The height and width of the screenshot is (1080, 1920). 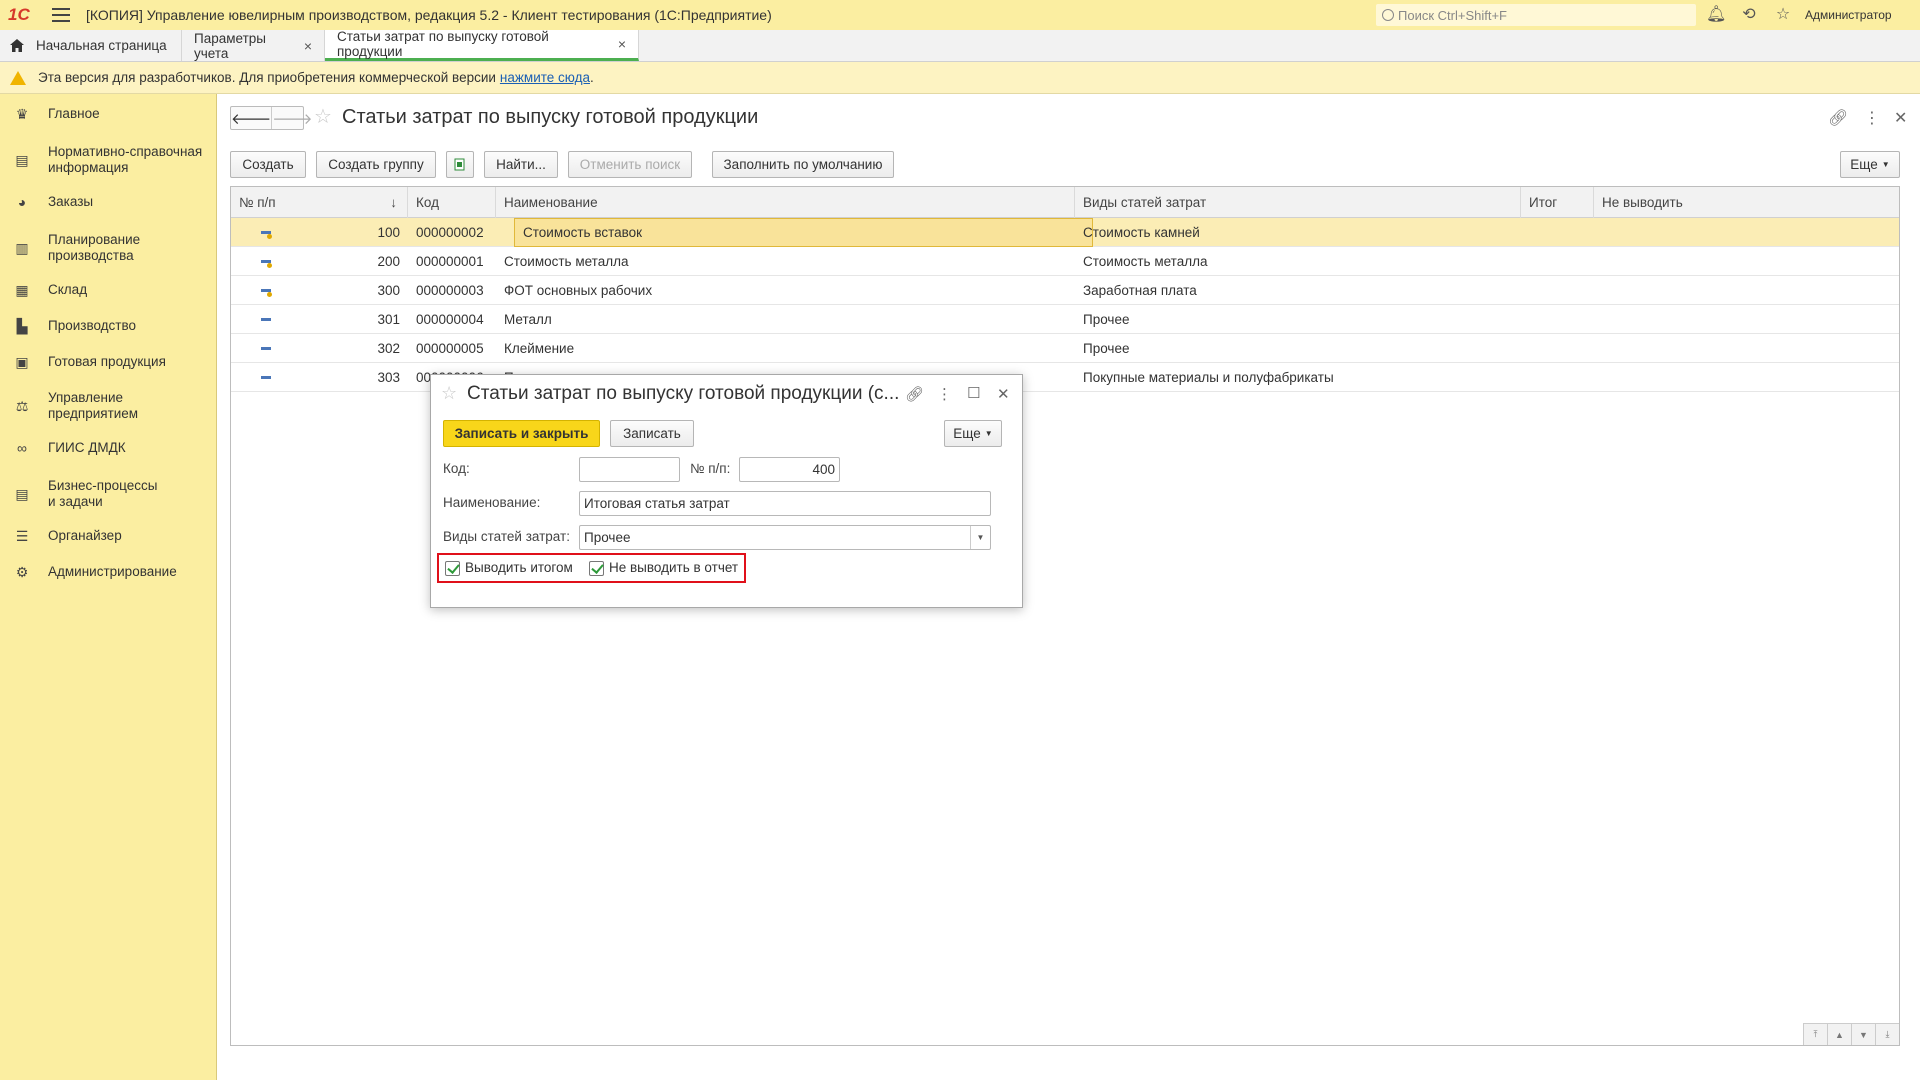 What do you see at coordinates (1887, 1034) in the screenshot?
I see `scroll-bottom-icon: ⤓` at bounding box center [1887, 1034].